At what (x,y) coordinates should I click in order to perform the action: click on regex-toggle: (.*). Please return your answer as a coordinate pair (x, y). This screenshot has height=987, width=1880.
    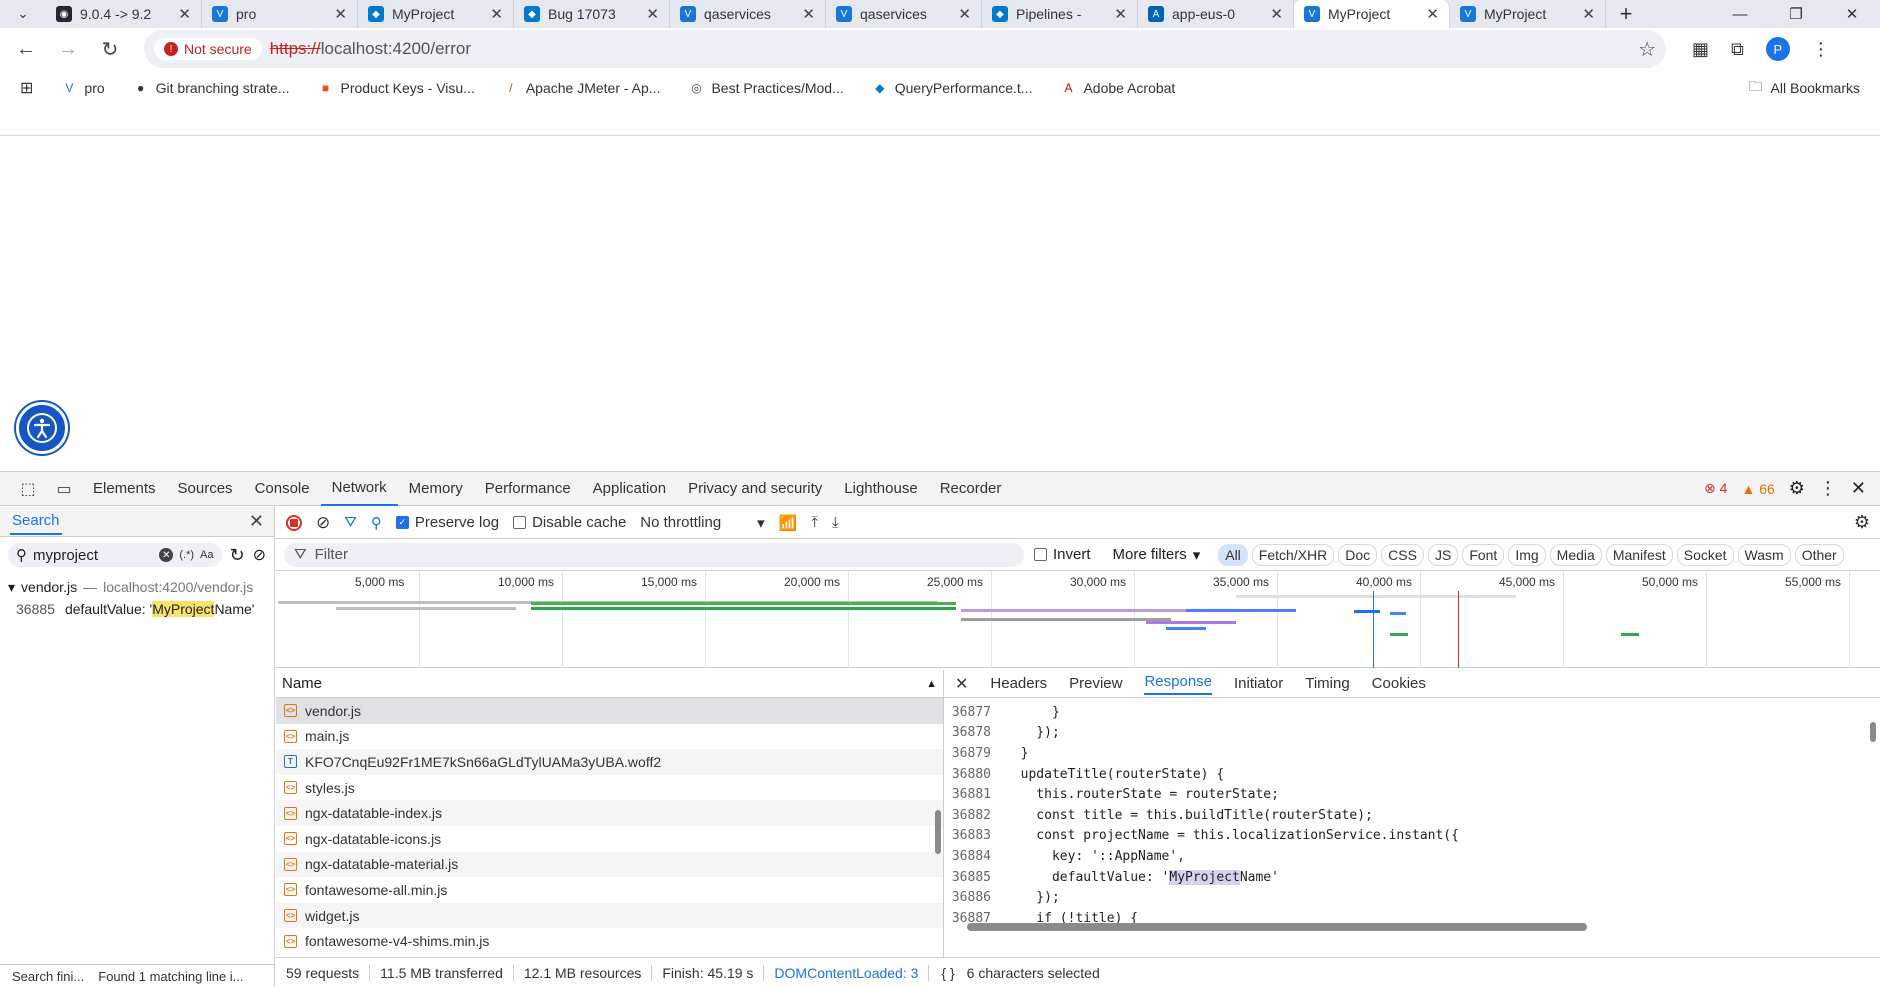
    Looking at the image, I should click on (186, 555).